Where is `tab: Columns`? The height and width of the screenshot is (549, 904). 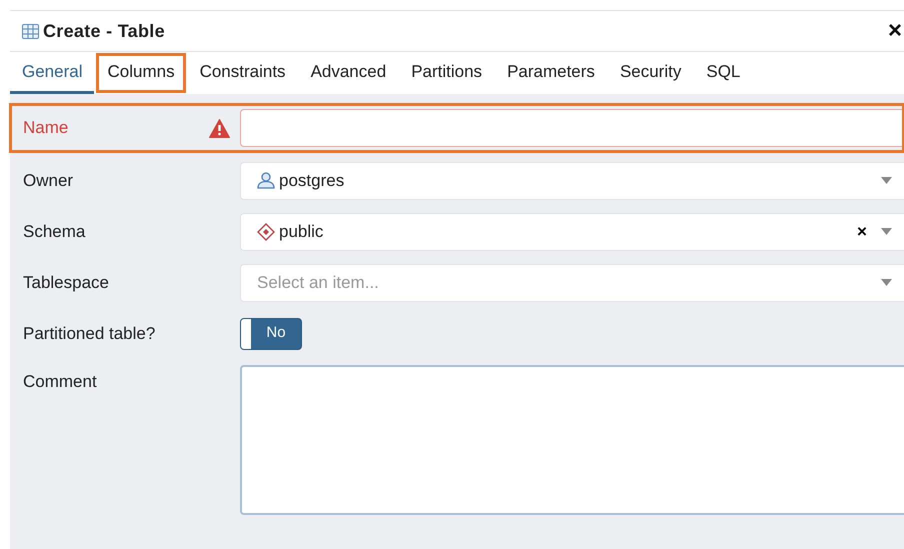
tab: Columns is located at coordinates (141, 73).